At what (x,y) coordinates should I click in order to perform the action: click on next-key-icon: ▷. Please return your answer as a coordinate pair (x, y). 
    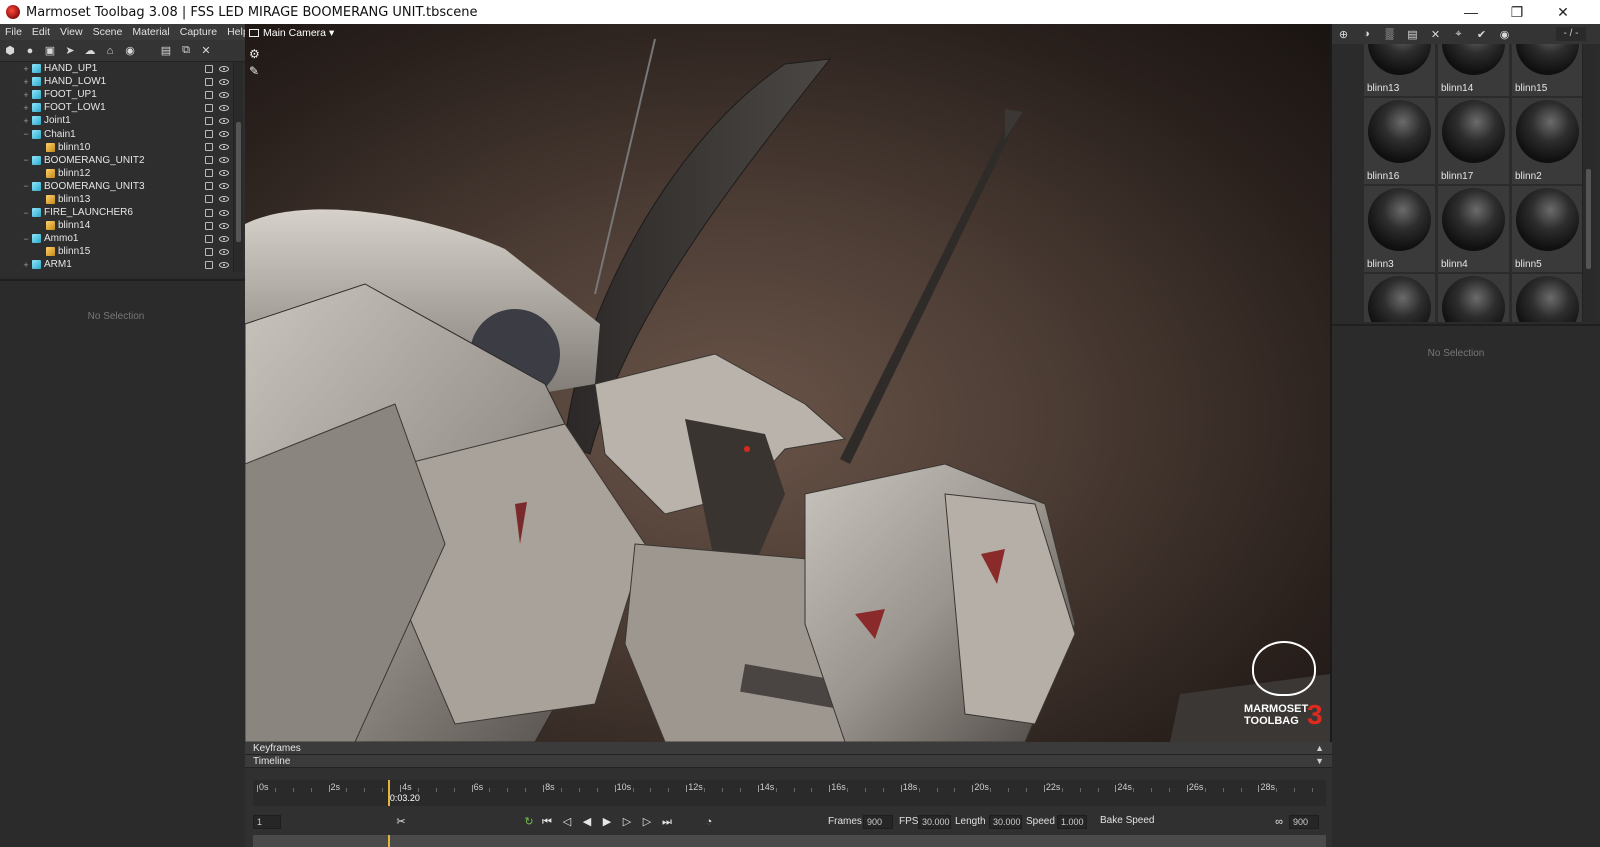
    Looking at the image, I should click on (647, 822).